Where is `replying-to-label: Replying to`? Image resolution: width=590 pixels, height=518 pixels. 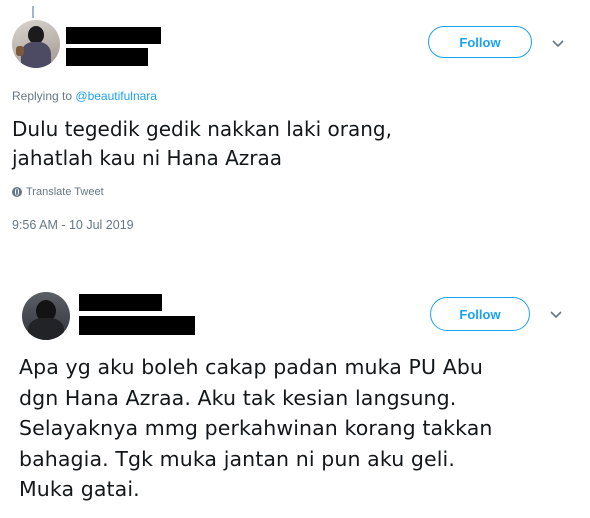
replying-to-label: Replying to is located at coordinates (42, 96).